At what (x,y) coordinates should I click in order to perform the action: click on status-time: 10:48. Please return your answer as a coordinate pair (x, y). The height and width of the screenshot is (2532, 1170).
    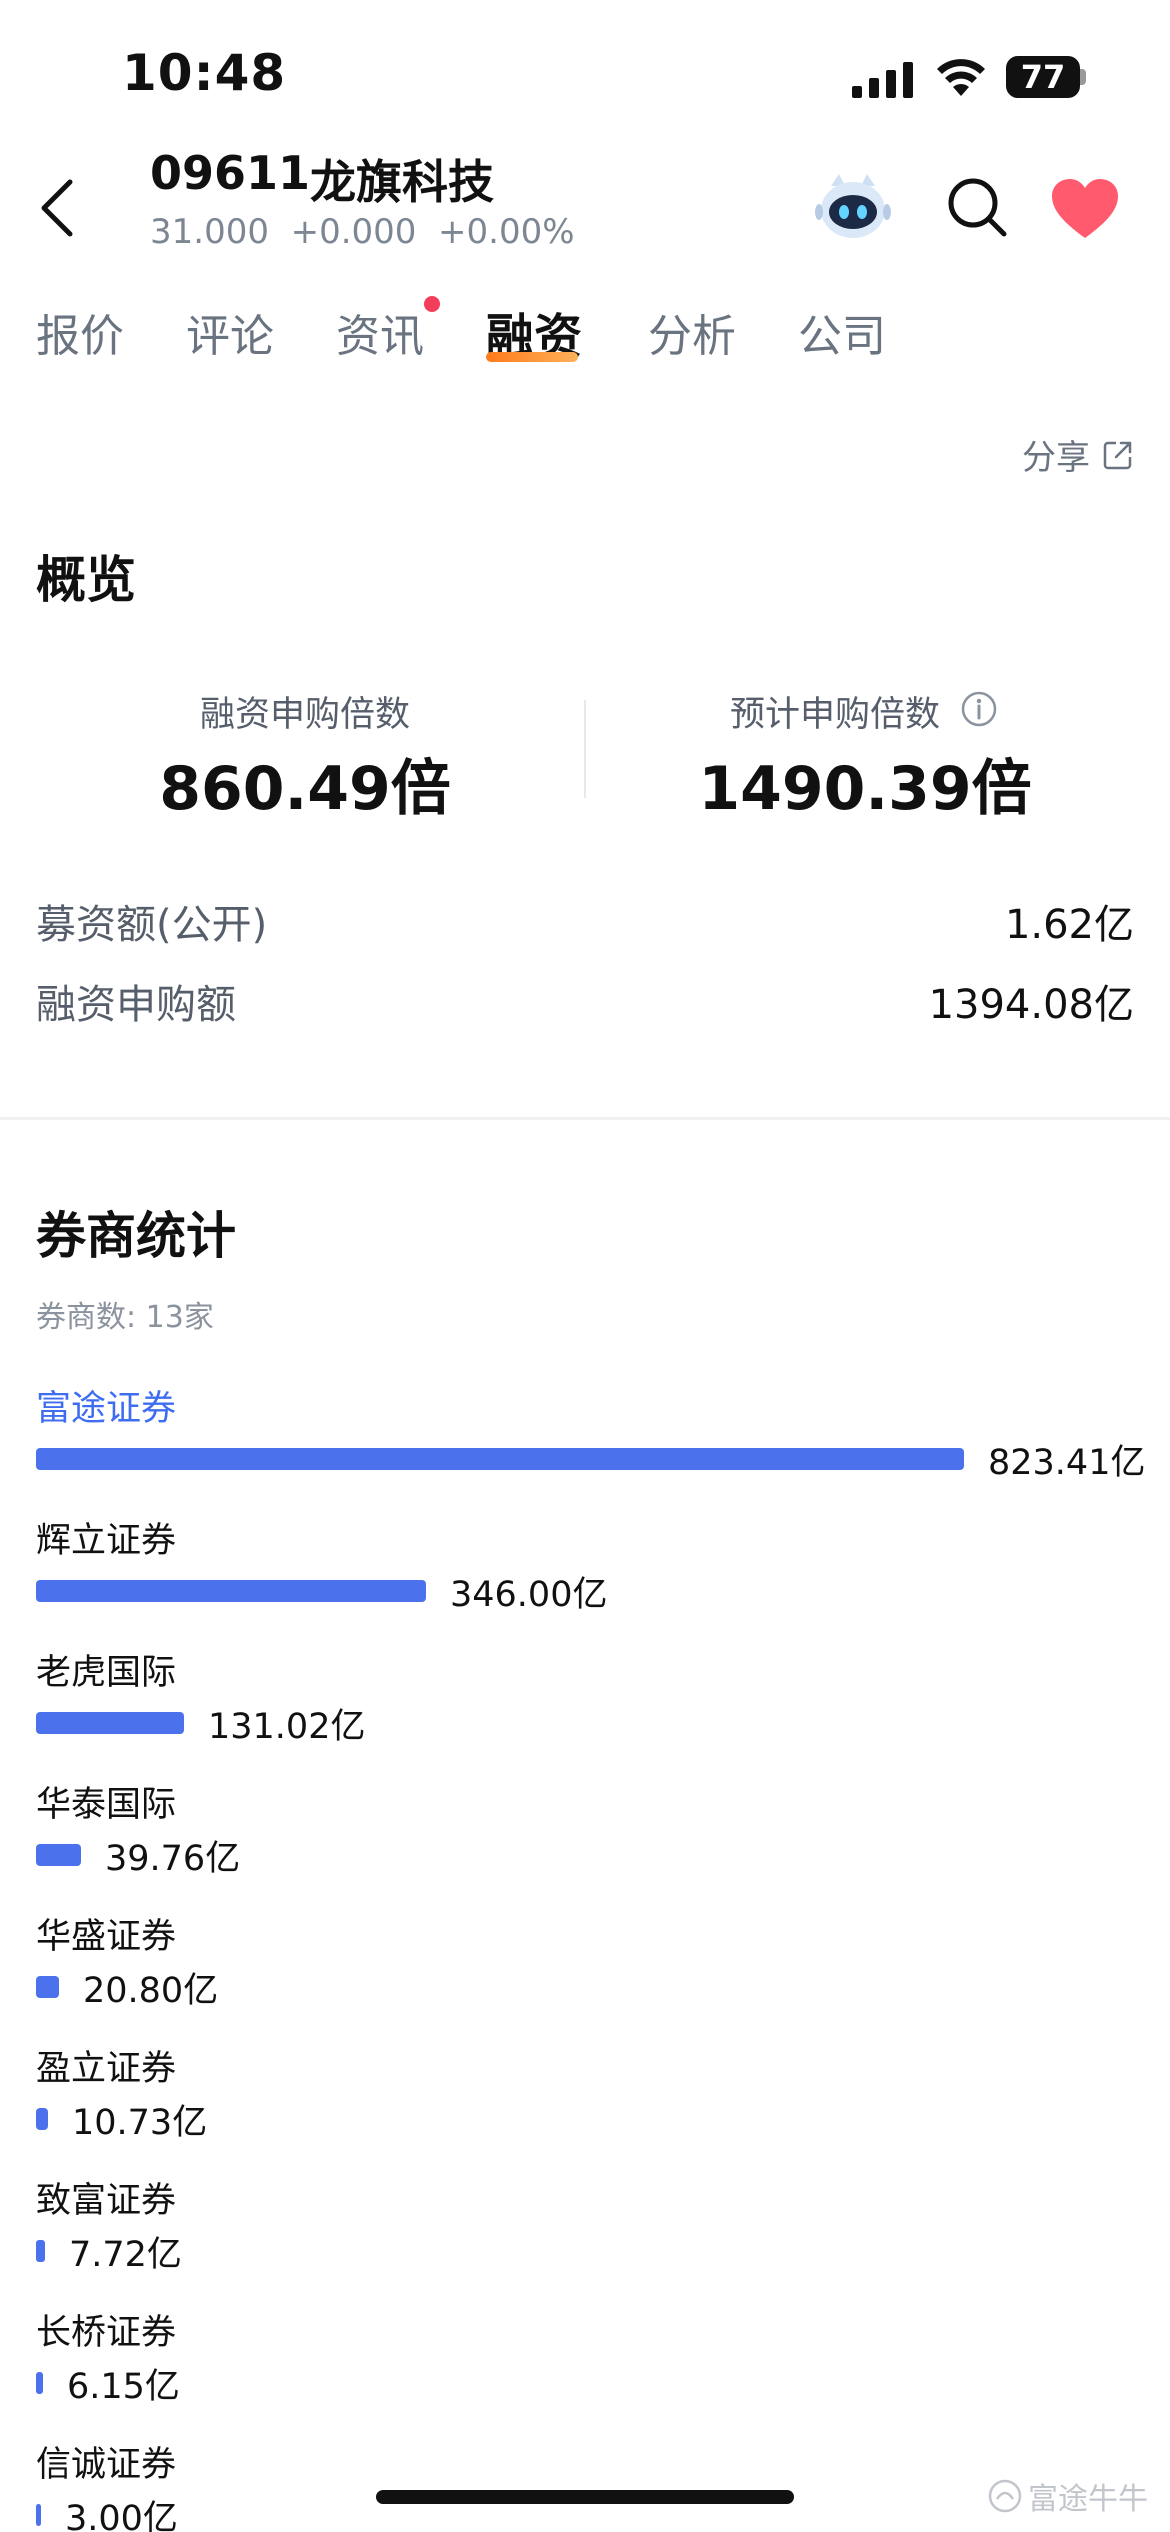
    Looking at the image, I should click on (204, 73).